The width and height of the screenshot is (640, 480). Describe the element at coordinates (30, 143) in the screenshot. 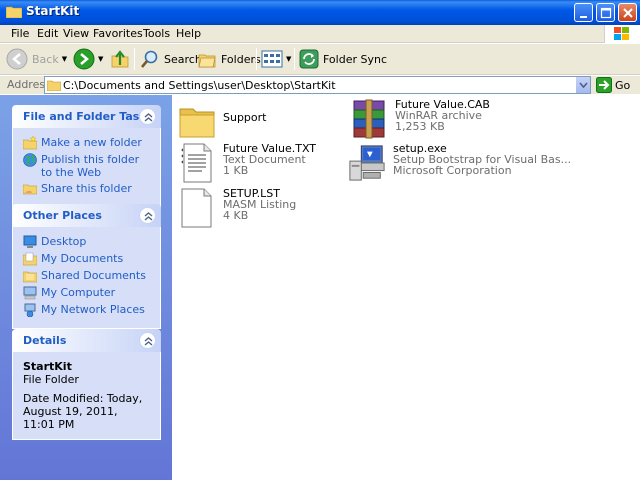

I see `new-folder-icon` at that location.